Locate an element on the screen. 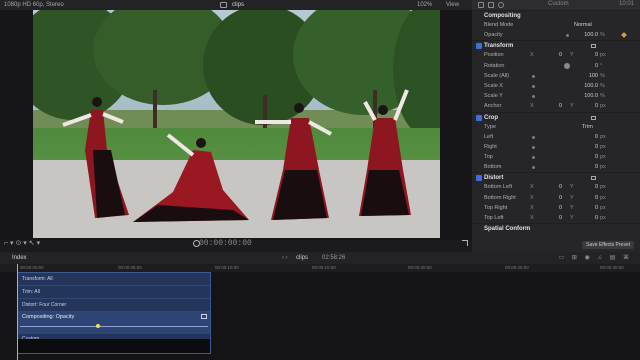 This screenshot has width=640, height=360. crop-bottom-row: Bottom 0 px is located at coordinates (545, 167).